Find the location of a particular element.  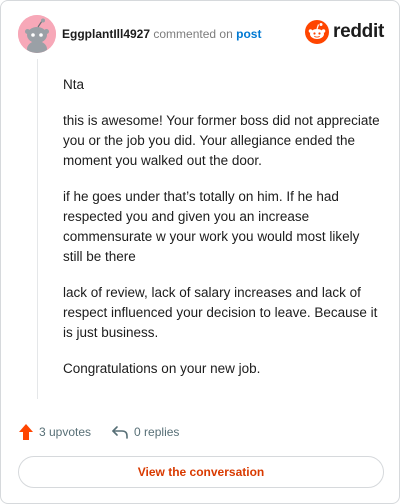

reddit-wordmark: reddit is located at coordinates (358, 31).